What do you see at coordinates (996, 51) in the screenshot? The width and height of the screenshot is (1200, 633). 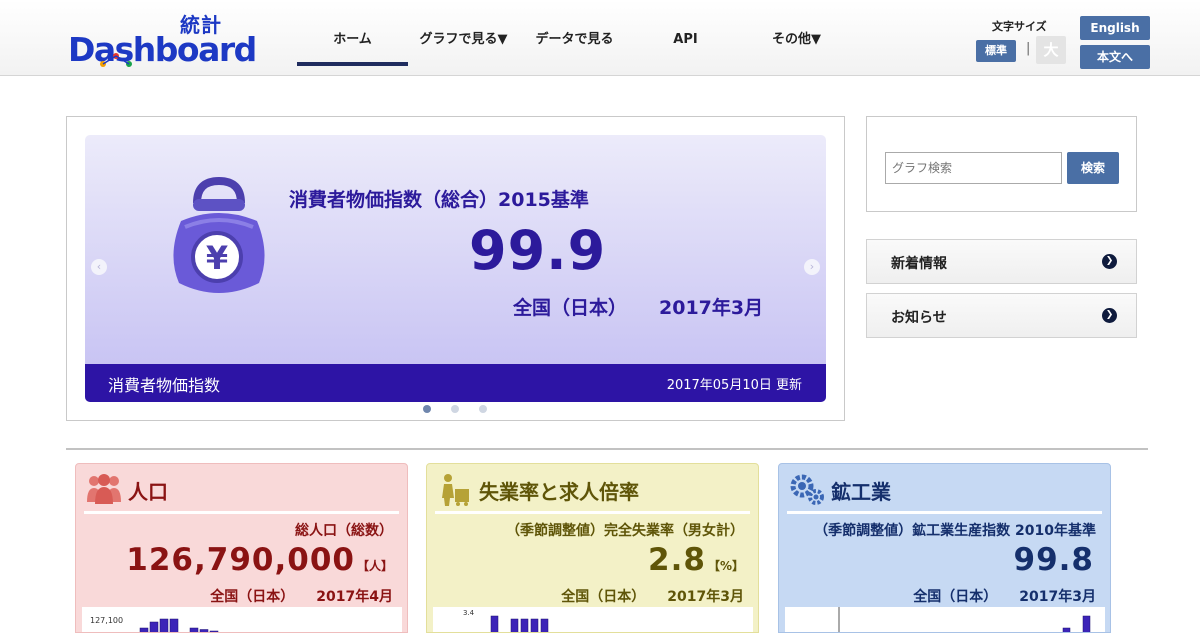 I see `font-standard-button: 標準` at bounding box center [996, 51].